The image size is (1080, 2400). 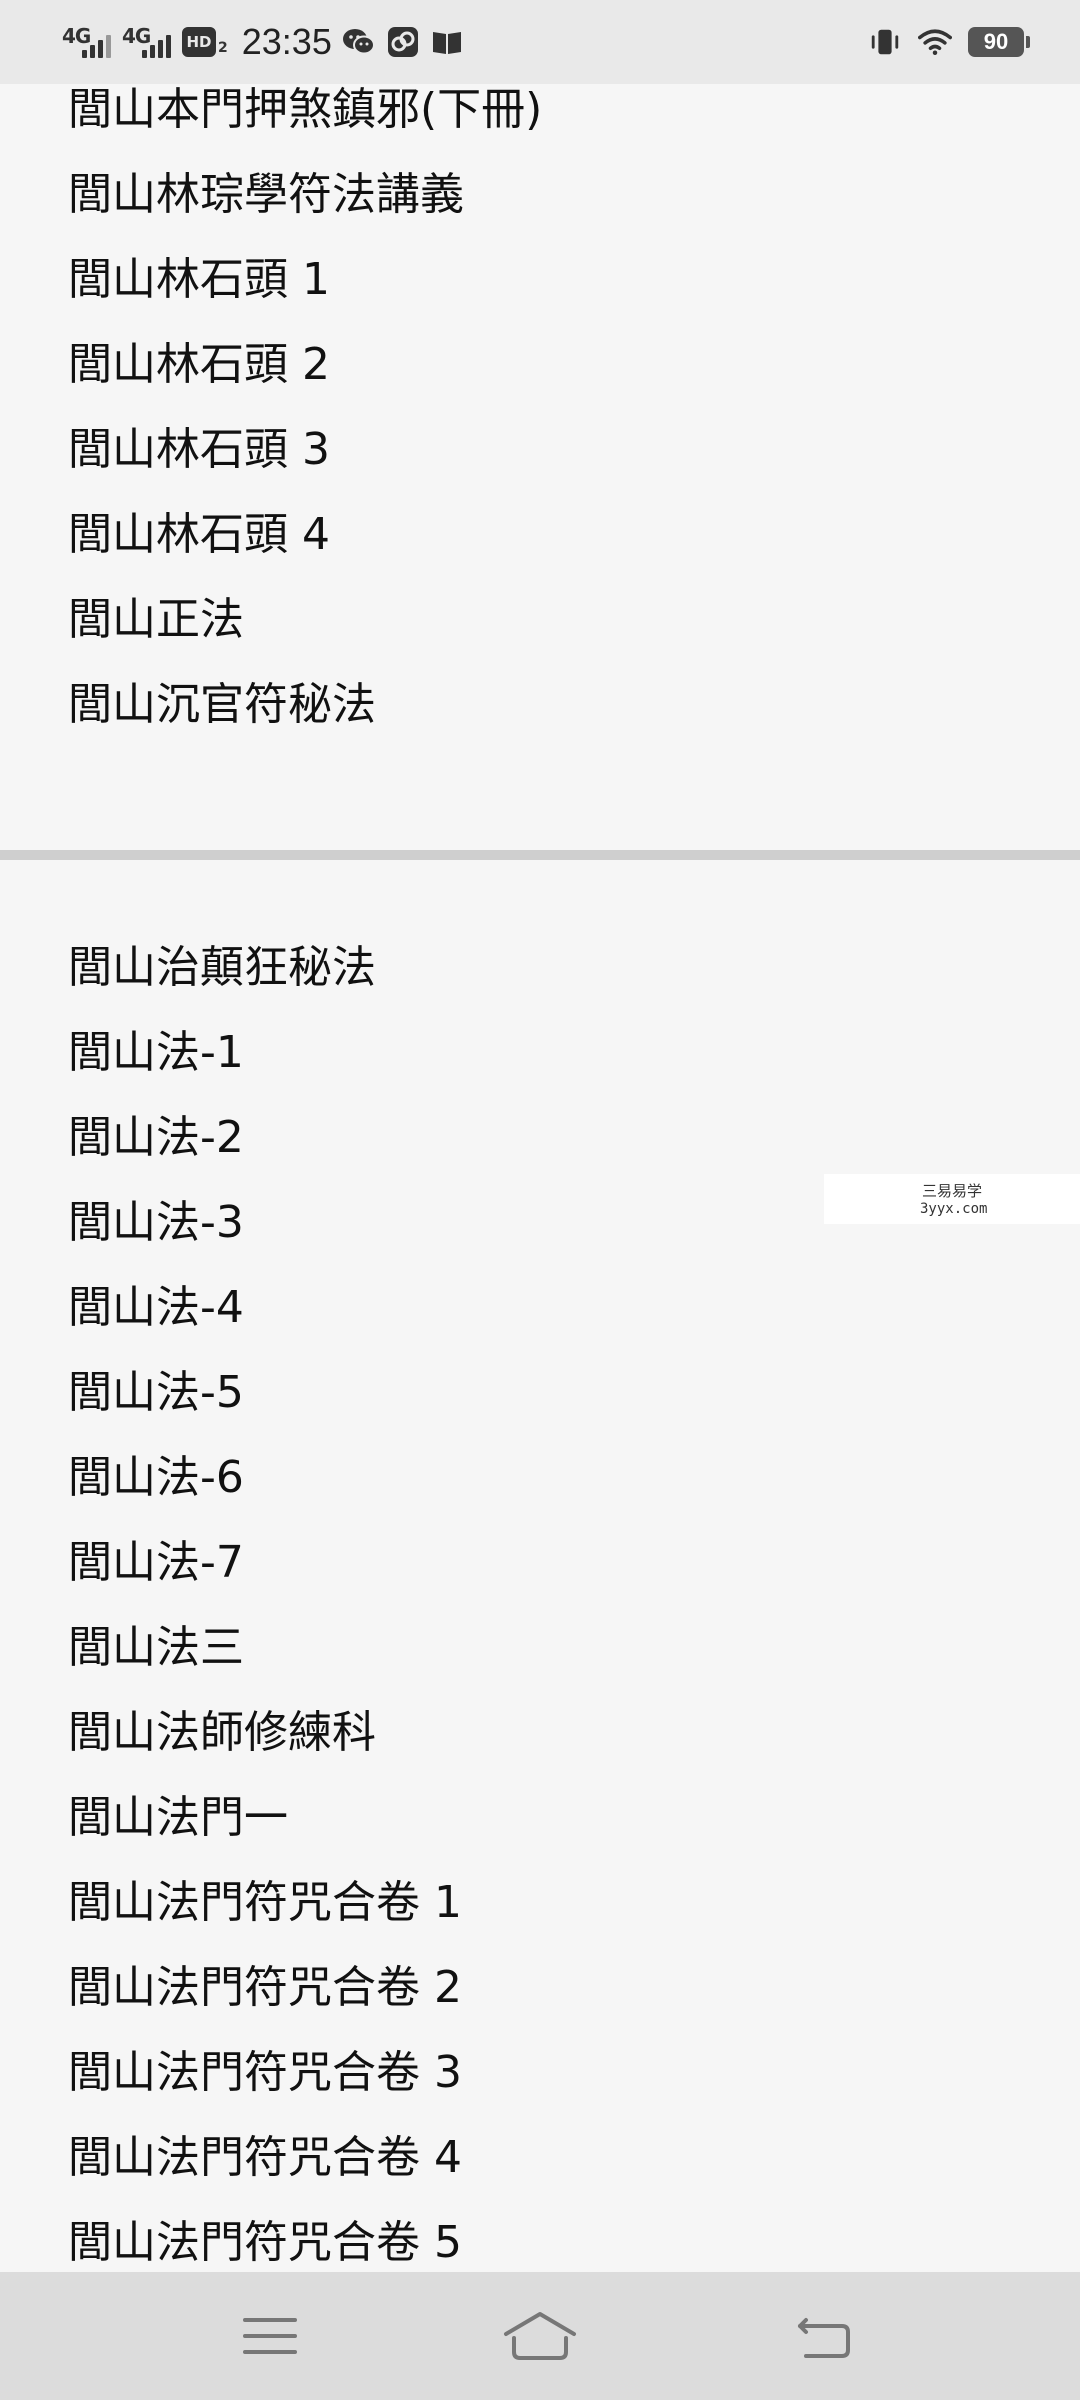 I want to click on list-item: 閭山林石頭 2, so click(x=199, y=365).